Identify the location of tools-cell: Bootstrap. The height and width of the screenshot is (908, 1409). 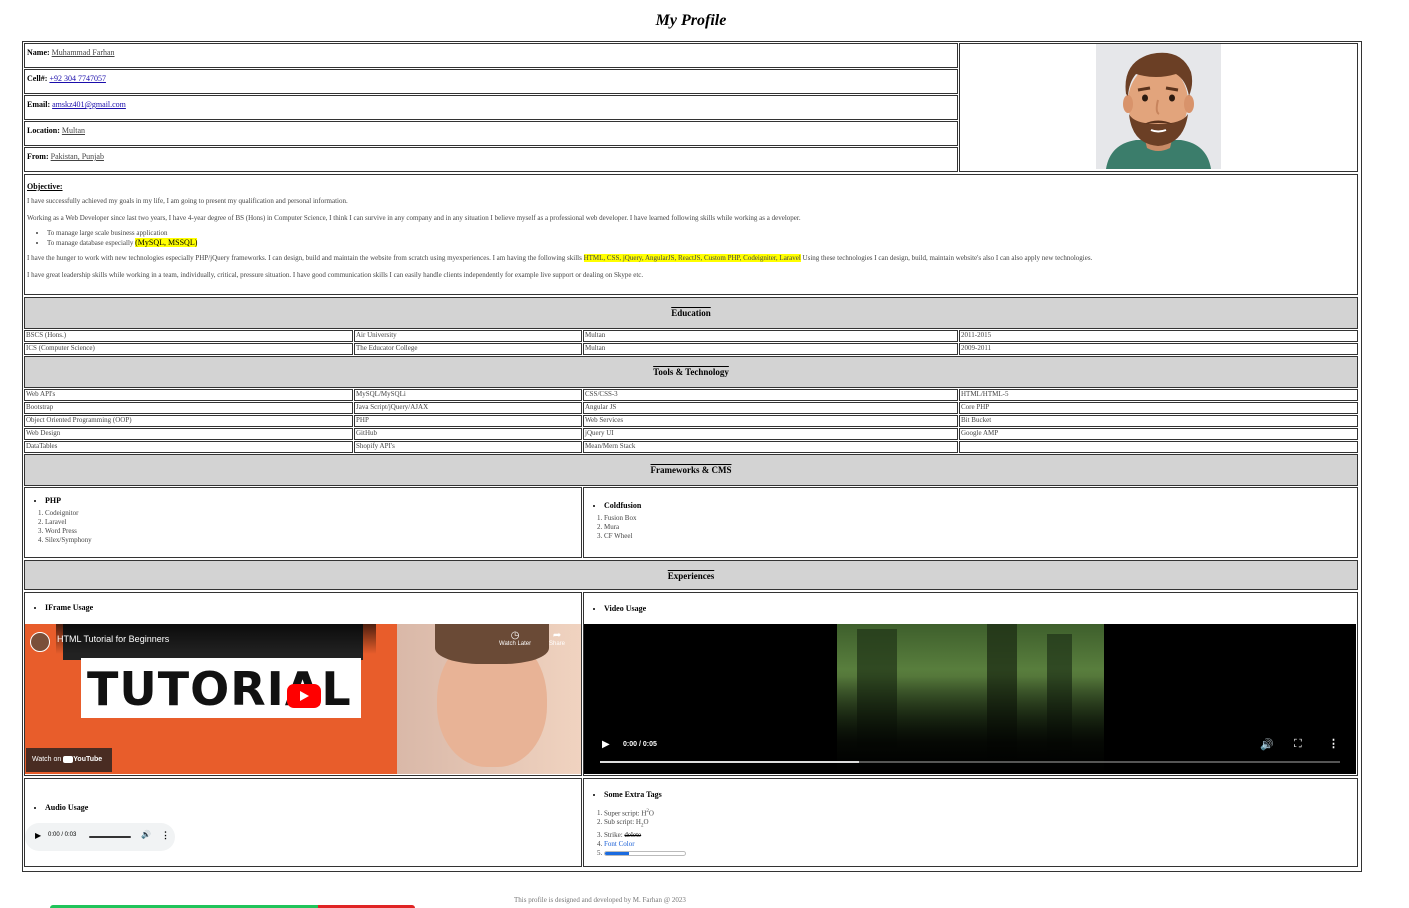
(188, 408).